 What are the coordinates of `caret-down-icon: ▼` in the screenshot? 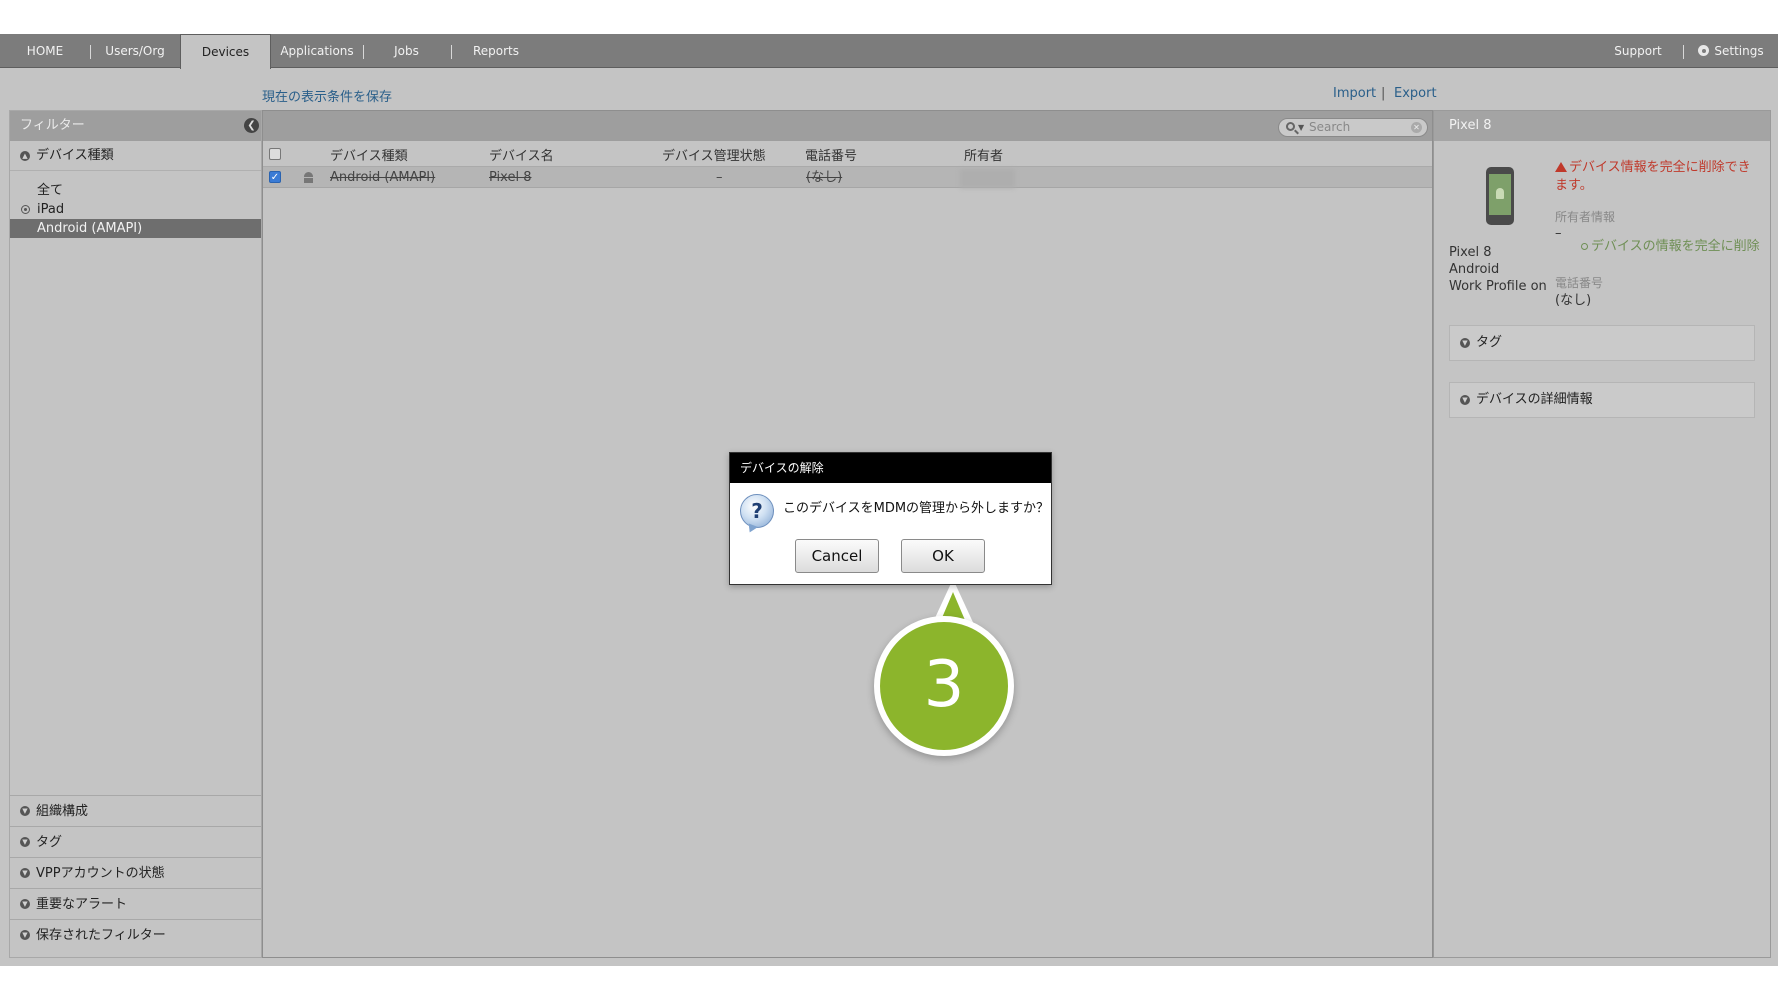 It's located at (1301, 127).